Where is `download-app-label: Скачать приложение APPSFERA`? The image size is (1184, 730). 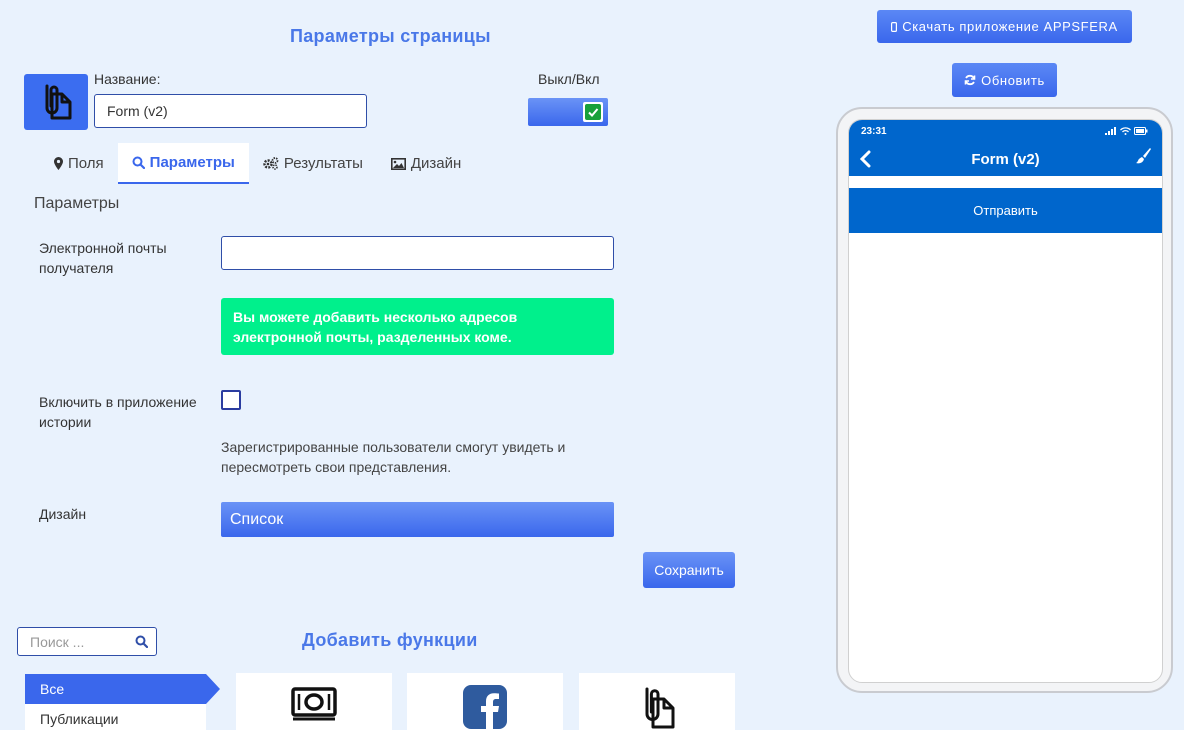 download-app-label: Скачать приложение APPSFERA is located at coordinates (1010, 26).